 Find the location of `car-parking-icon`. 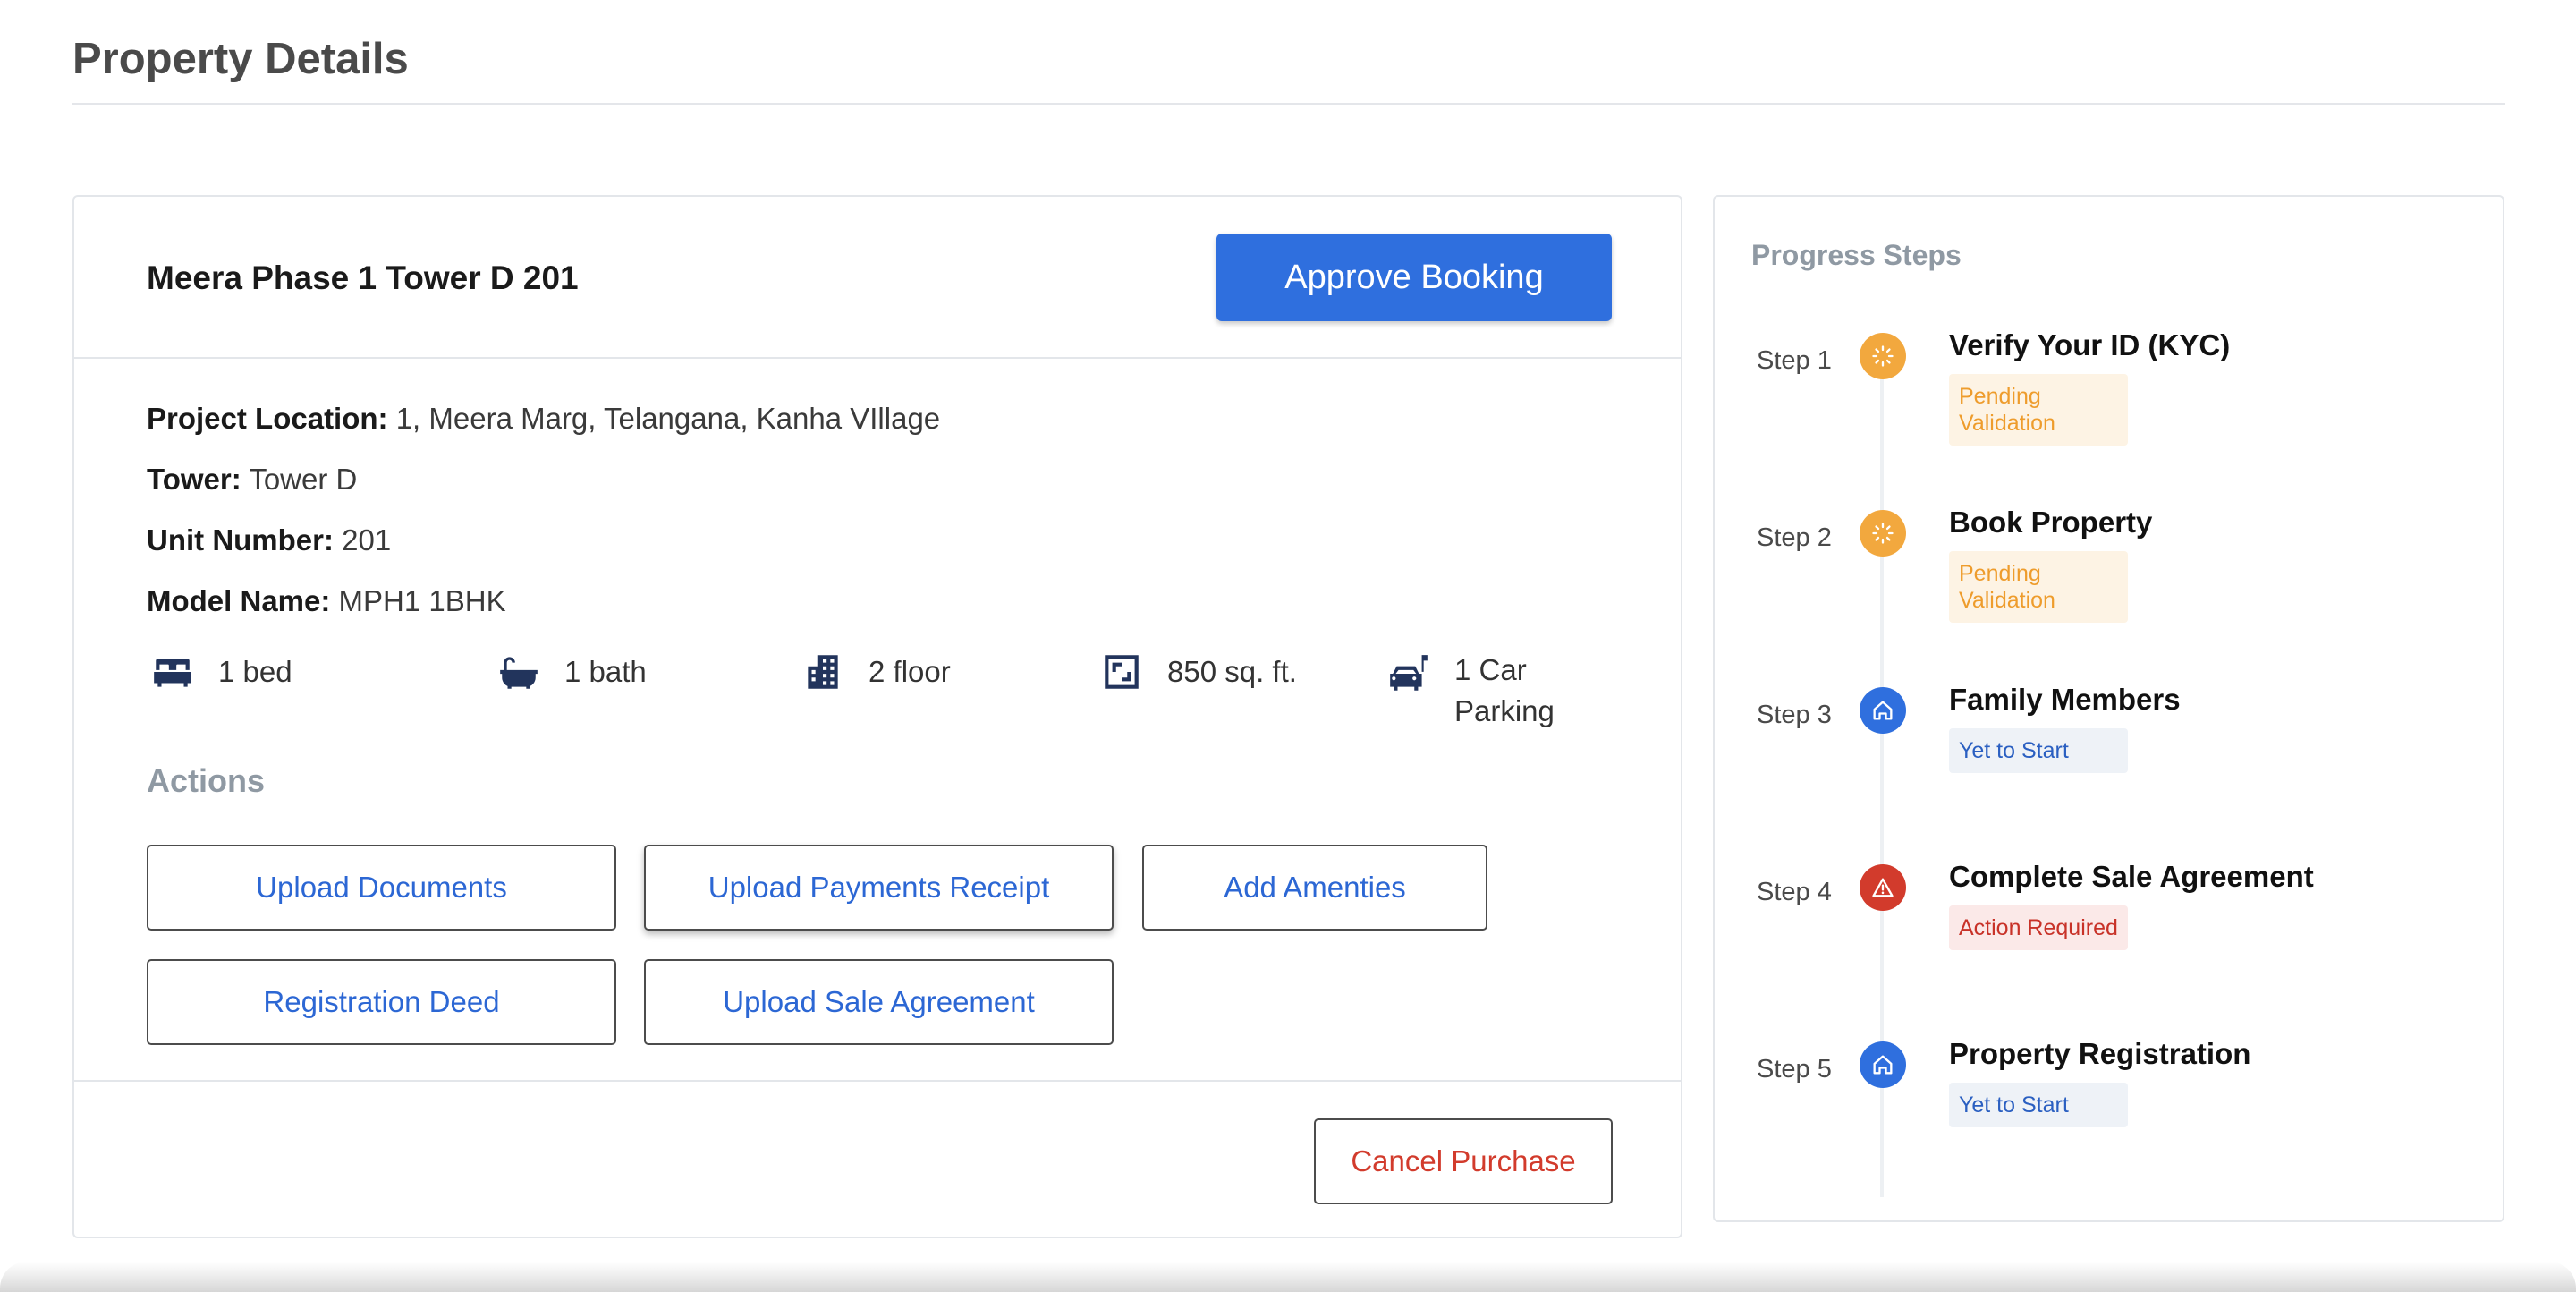

car-parking-icon is located at coordinates (1408, 673).